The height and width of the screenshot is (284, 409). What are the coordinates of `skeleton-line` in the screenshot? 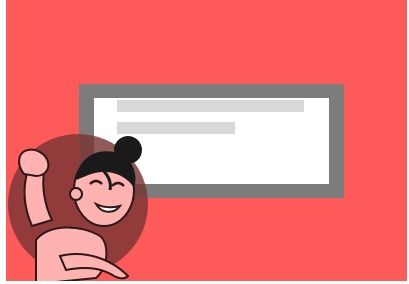 It's located at (210, 106).